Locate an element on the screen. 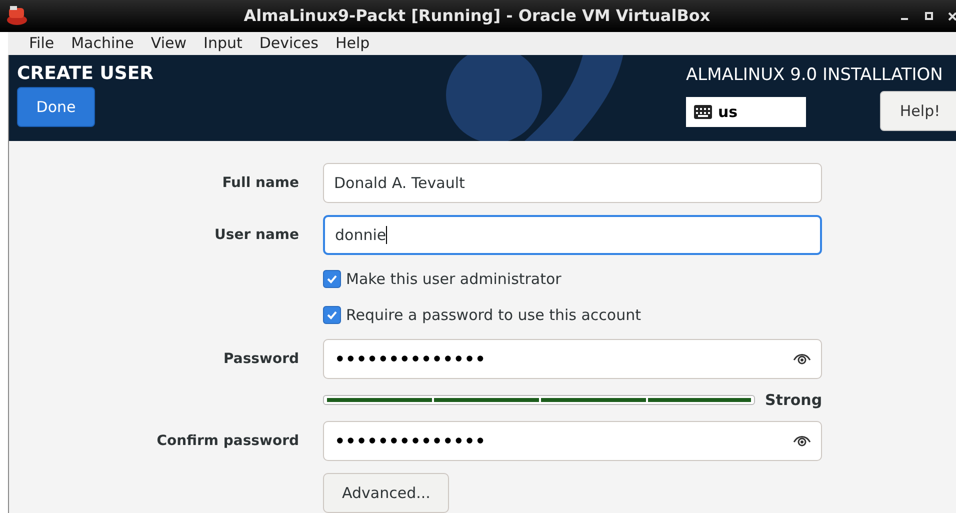 Image resolution: width=956 pixels, height=513 pixels. checkbox-label: Make this user administrator is located at coordinates (454, 279).